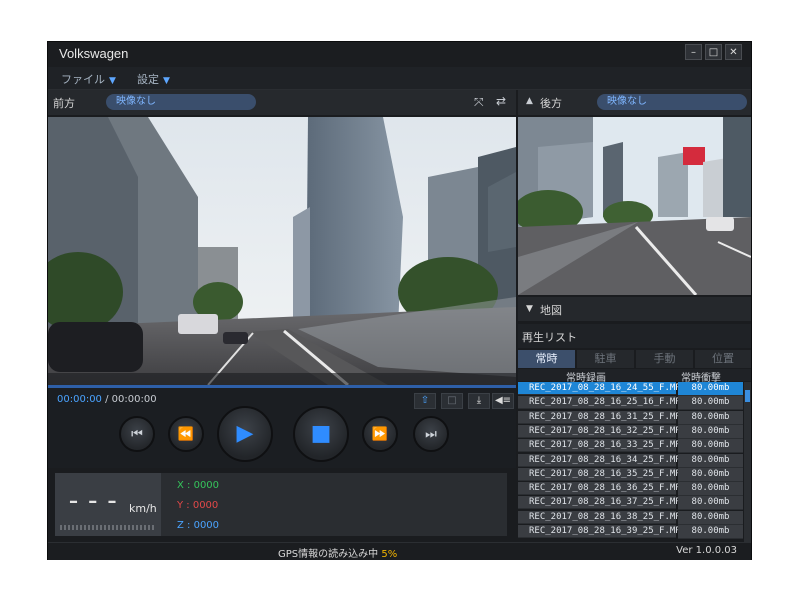 The height and width of the screenshot is (600, 800). What do you see at coordinates (452, 401) in the screenshot?
I see `blank-icon: □` at bounding box center [452, 401].